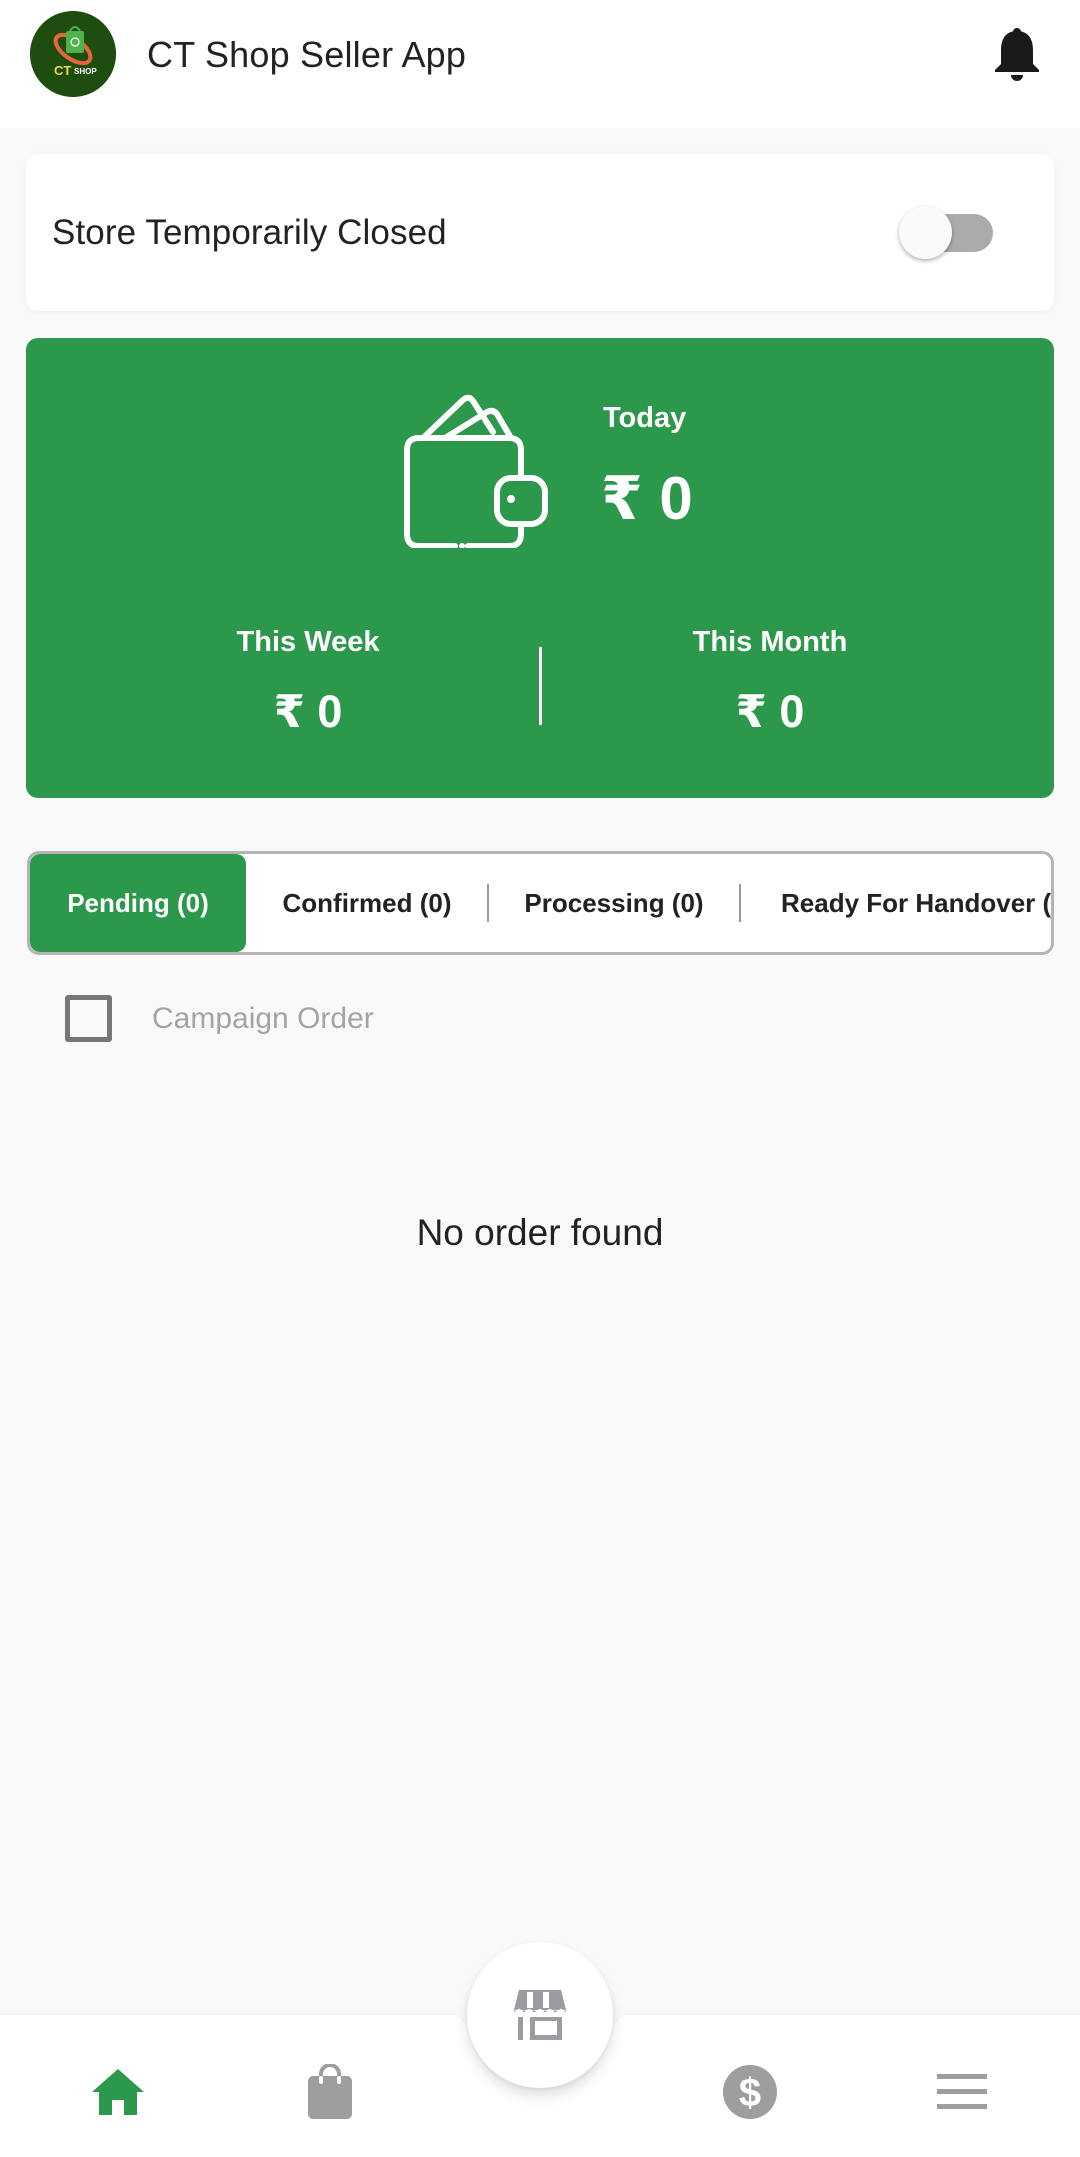 The width and height of the screenshot is (1080, 2157). I want to click on dollar-icon: $, so click(750, 2092).